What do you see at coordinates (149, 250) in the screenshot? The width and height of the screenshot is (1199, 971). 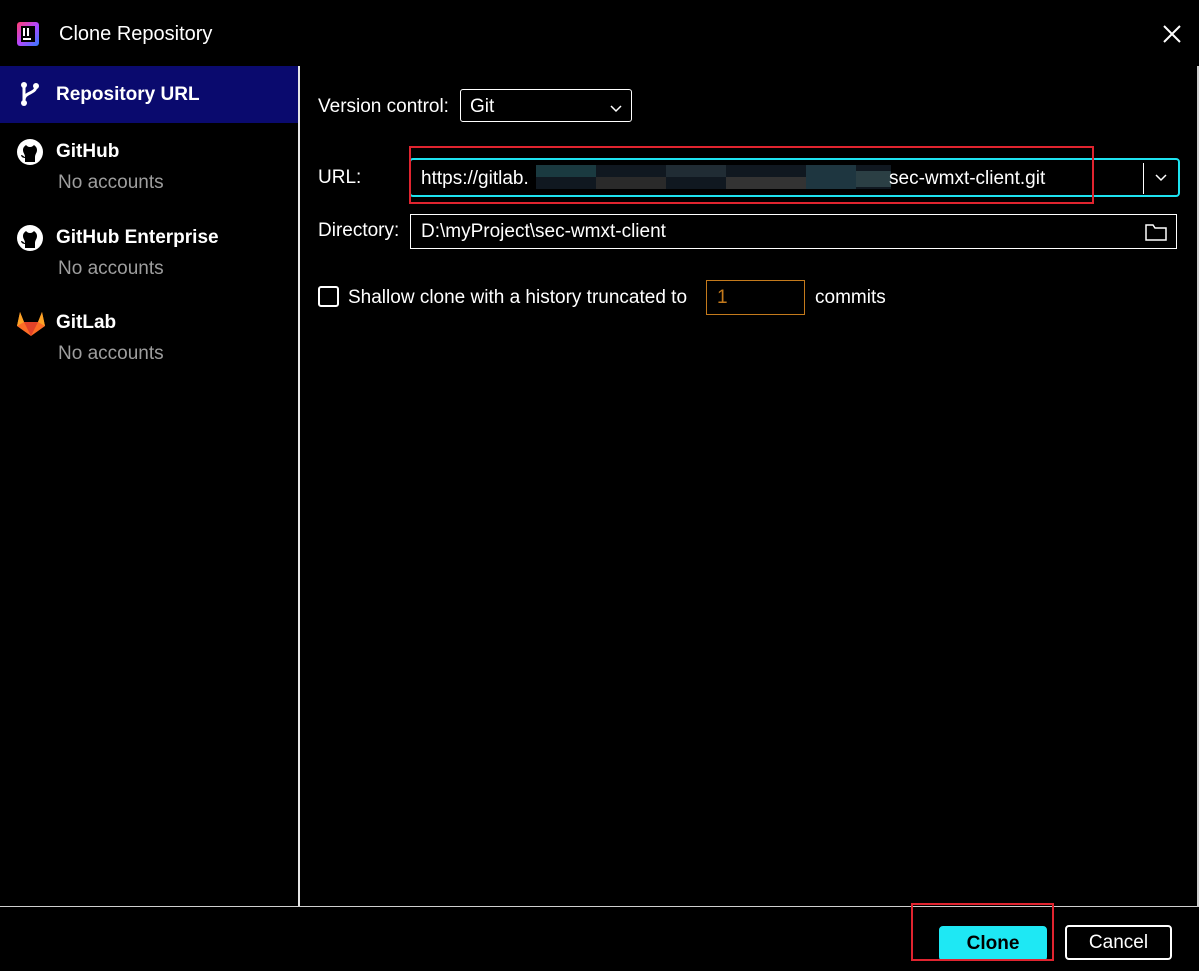 I see `sidebar-item-github-enterprise: GitHub Enterprise No accounts` at bounding box center [149, 250].